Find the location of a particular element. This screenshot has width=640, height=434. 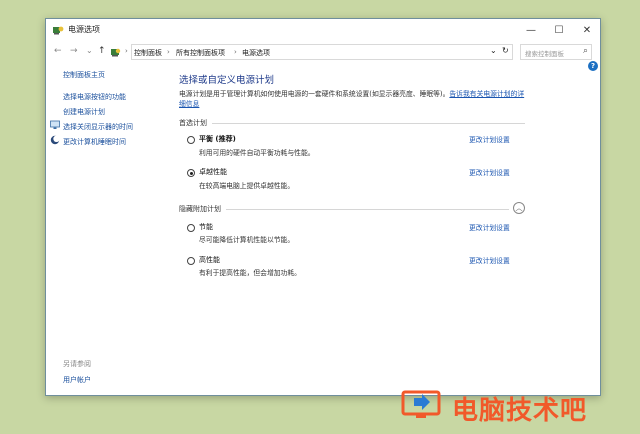

plan-high-performance-name: 高性能 is located at coordinates (209, 260).